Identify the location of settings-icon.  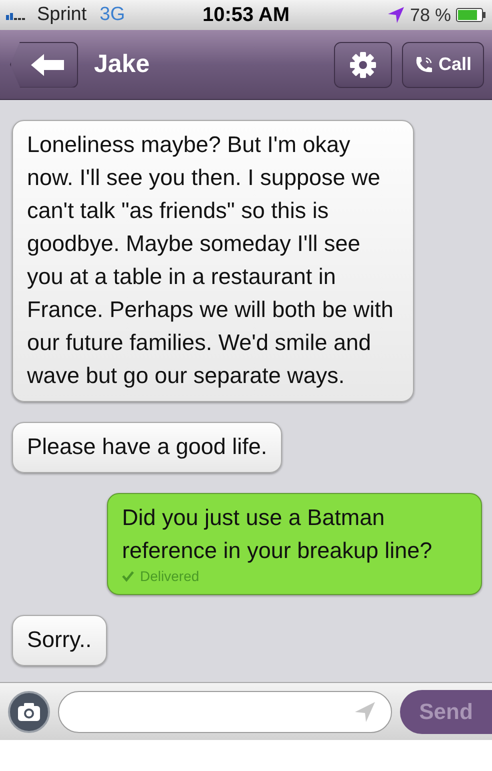
(363, 64).